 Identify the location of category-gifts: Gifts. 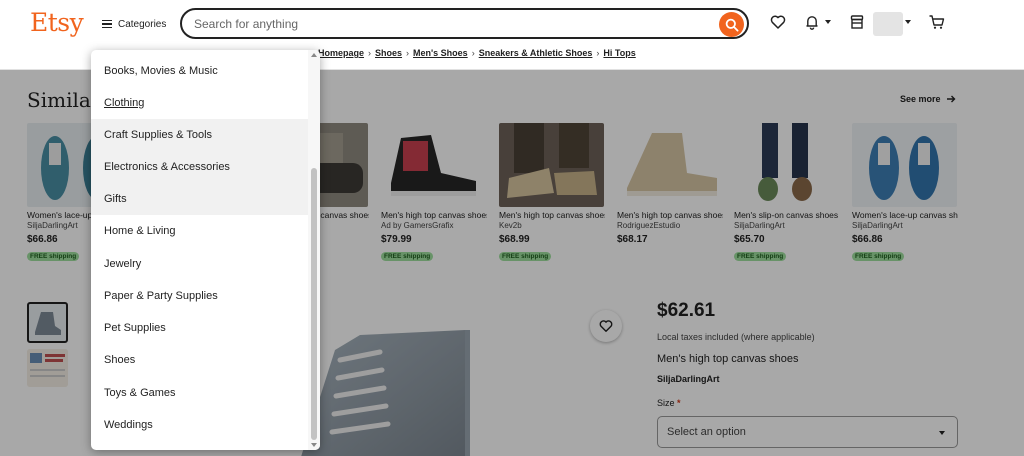
(199, 199).